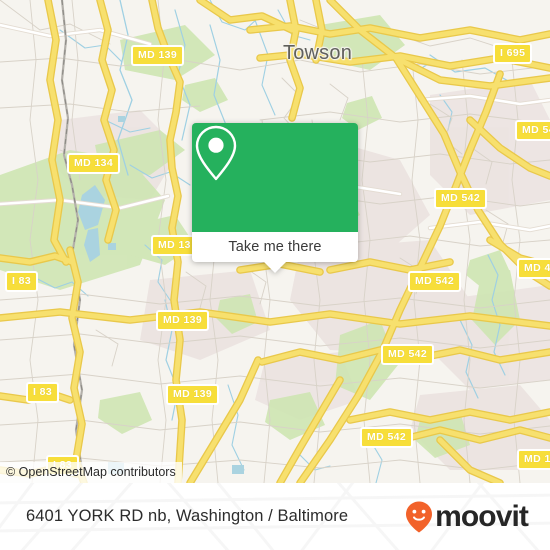 Image resolution: width=550 pixels, height=550 pixels. I want to click on highway-shield: MD 134, so click(94, 163).